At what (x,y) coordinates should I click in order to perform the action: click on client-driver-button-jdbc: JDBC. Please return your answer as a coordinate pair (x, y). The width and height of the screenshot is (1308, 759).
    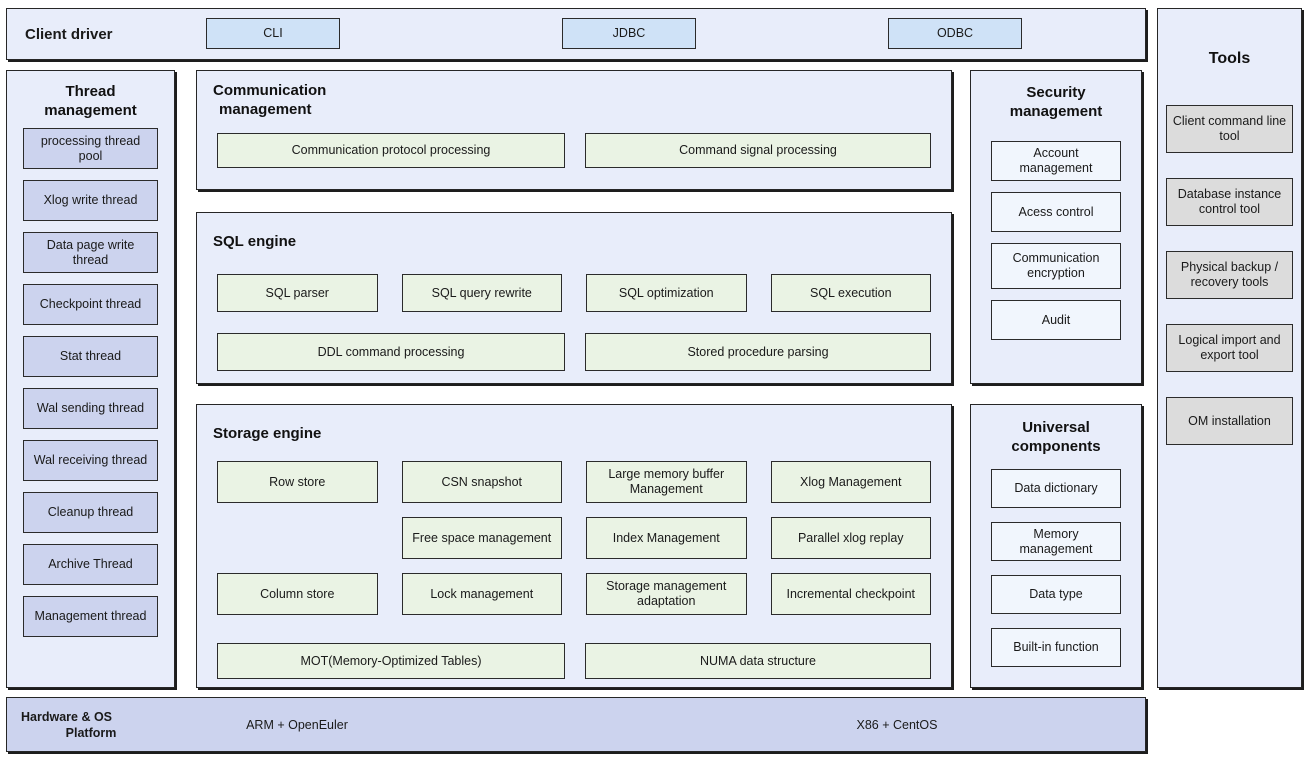
    Looking at the image, I should click on (629, 33).